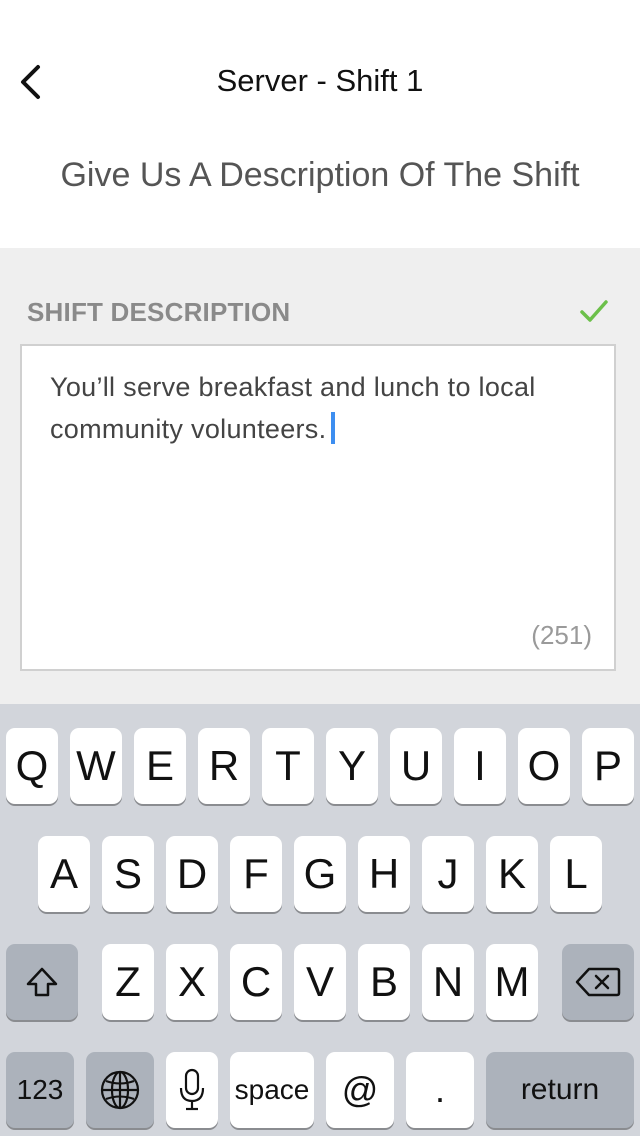 The height and width of the screenshot is (1136, 640). Describe the element at coordinates (40, 1090) in the screenshot. I see `numbers-key: 123` at that location.